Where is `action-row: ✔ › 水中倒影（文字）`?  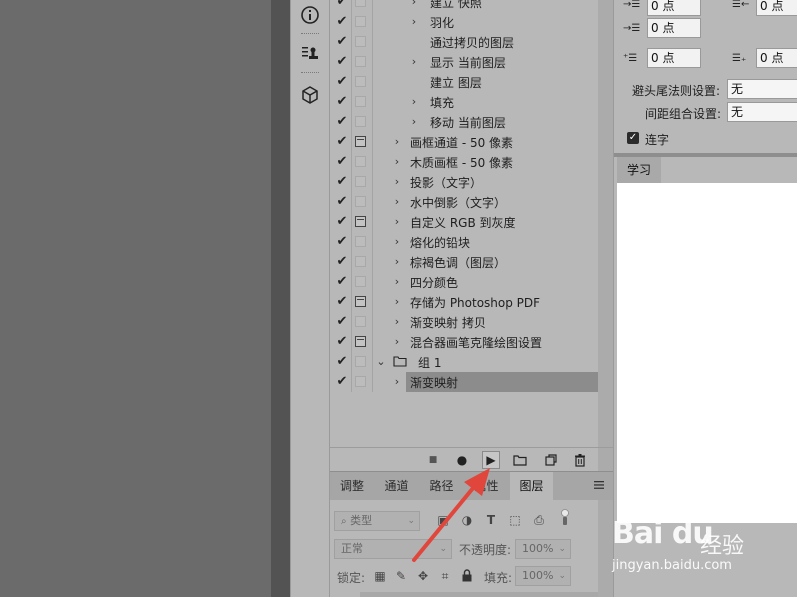 action-row: ✔ › 水中倒影（文字） is located at coordinates (471, 202).